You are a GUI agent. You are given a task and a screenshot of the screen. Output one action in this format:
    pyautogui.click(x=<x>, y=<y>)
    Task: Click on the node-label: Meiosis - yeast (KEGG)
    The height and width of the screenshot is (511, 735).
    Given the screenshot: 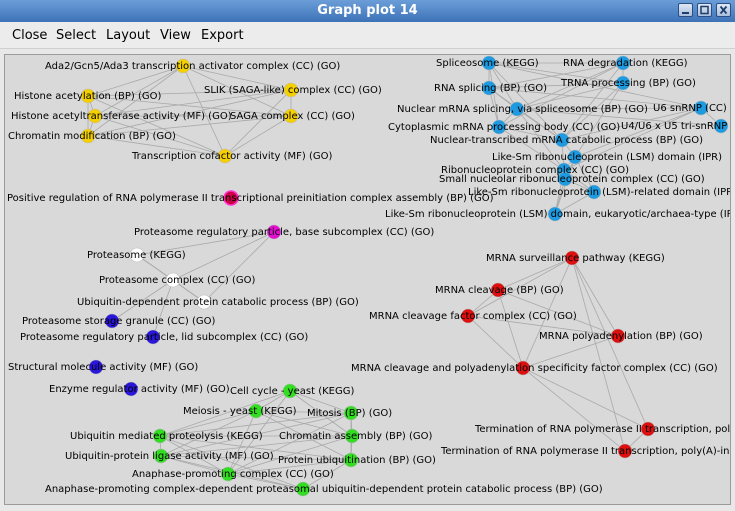 What is the action you would take?
    pyautogui.click(x=240, y=411)
    